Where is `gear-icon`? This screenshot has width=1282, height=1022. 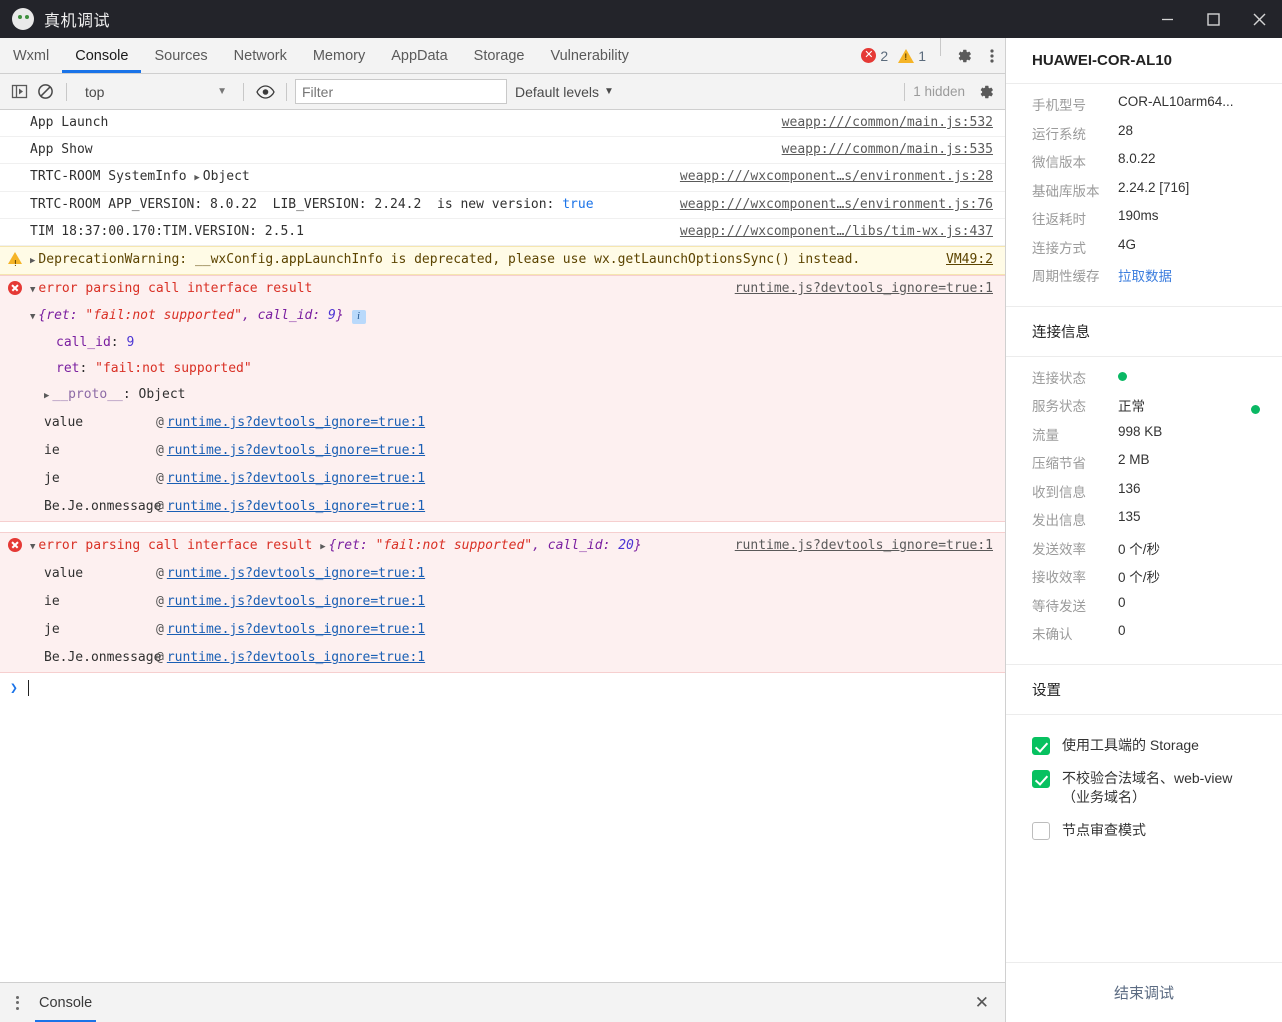 gear-icon is located at coordinates (964, 56).